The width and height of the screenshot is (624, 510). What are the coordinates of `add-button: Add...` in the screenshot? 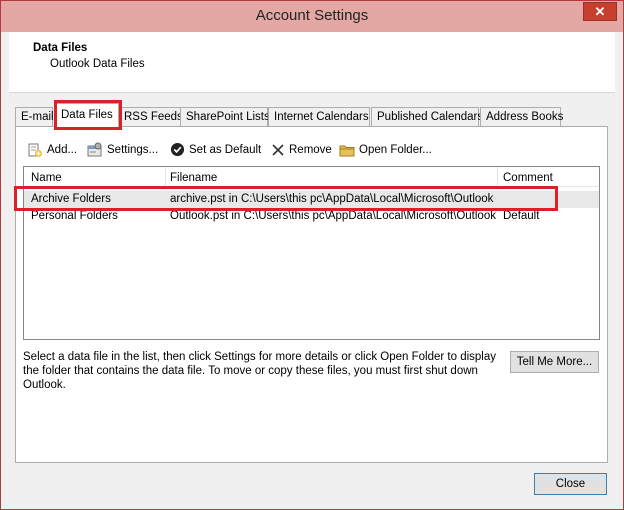 It's located at (52, 149).